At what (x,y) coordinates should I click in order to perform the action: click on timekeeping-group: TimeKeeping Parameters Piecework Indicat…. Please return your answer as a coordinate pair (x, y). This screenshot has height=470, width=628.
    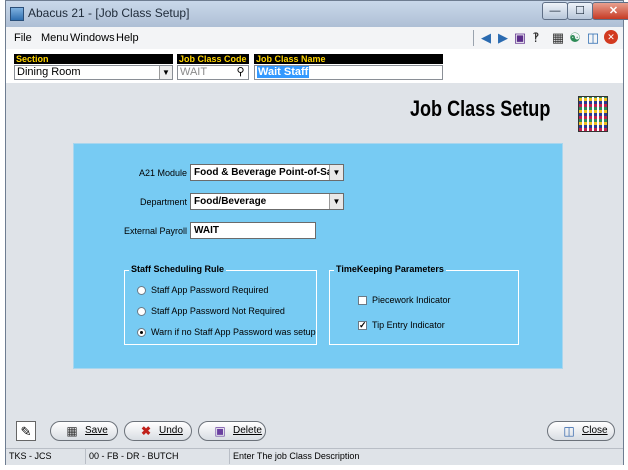
    Looking at the image, I should click on (424, 304).